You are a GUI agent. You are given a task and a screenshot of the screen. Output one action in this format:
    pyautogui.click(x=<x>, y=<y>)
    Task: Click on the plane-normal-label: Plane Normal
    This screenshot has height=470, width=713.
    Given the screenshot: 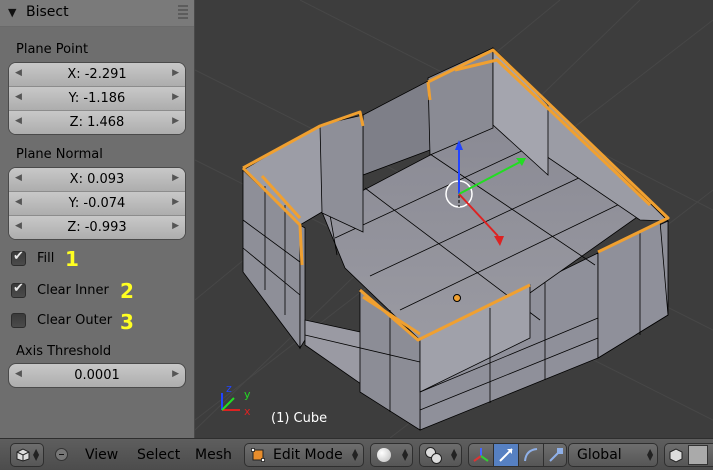 What is the action you would take?
    pyautogui.click(x=59, y=154)
    